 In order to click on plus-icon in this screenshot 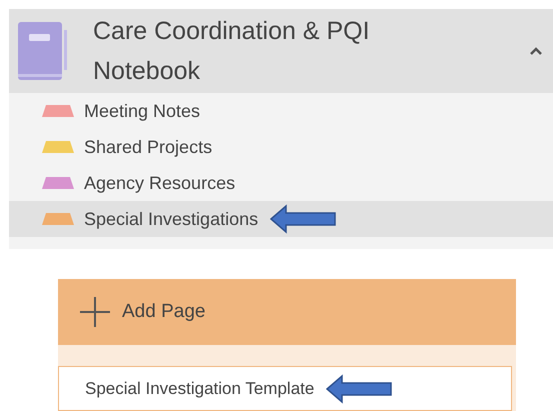, I will do `click(95, 312)`.